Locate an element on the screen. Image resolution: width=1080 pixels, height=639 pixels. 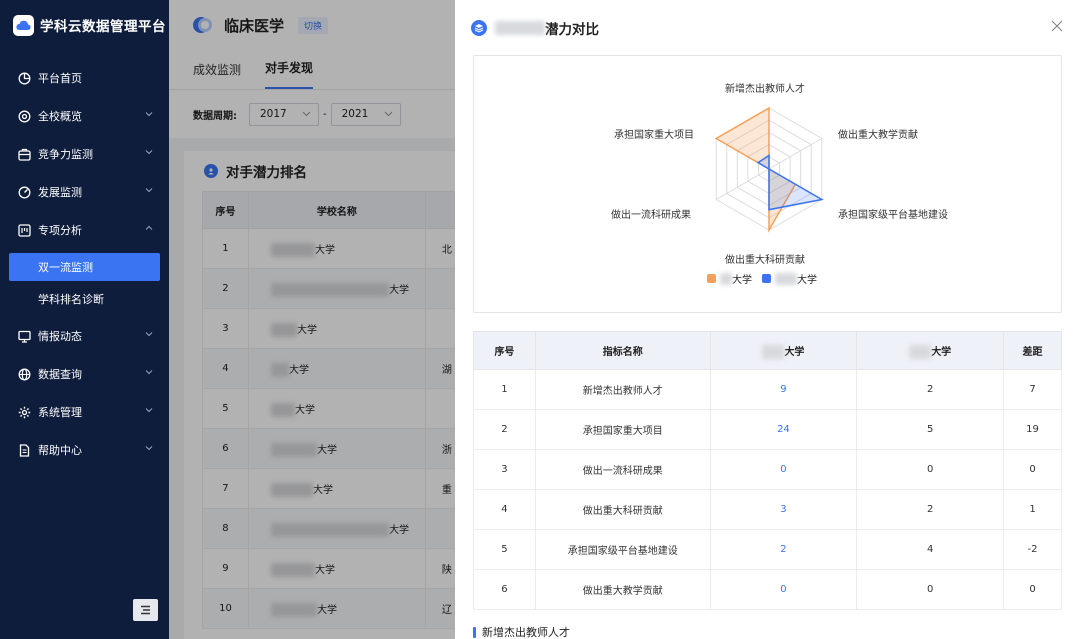
sidebar-item-overview: 全校概览 is located at coordinates (84, 116).